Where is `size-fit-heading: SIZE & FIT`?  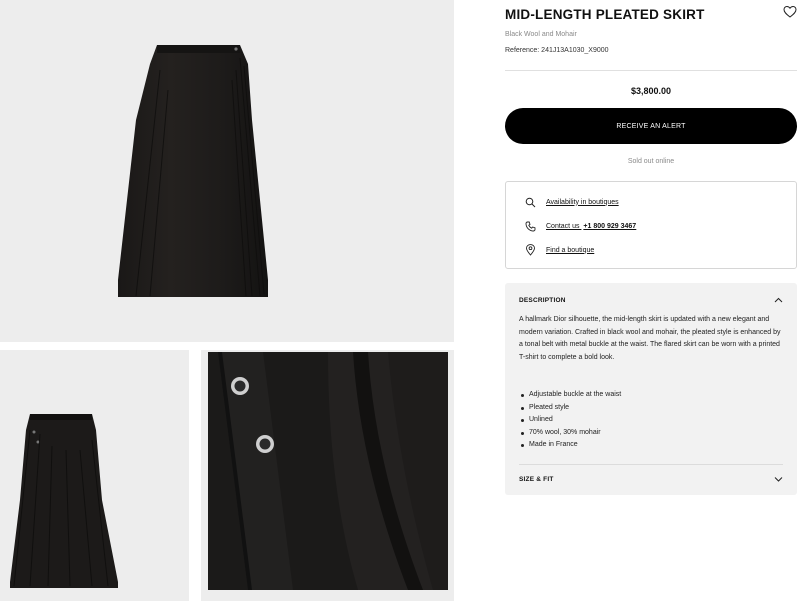
size-fit-heading: SIZE & FIT is located at coordinates (536, 479).